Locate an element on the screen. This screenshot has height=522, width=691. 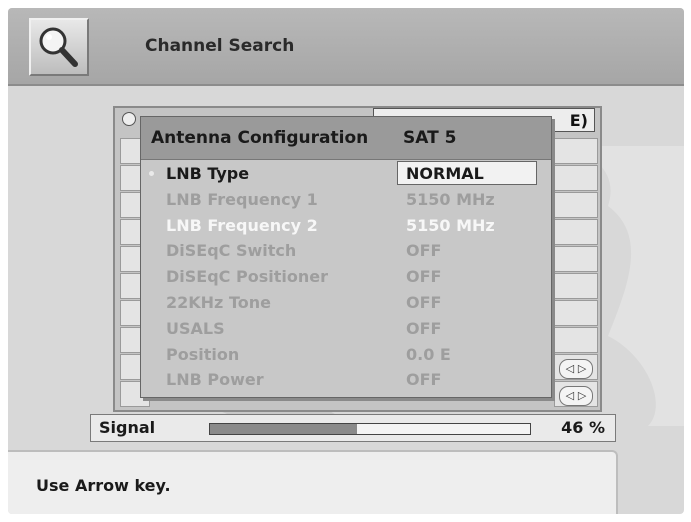
option-row-lnb-power: LNB Power OFF is located at coordinates (346, 380).